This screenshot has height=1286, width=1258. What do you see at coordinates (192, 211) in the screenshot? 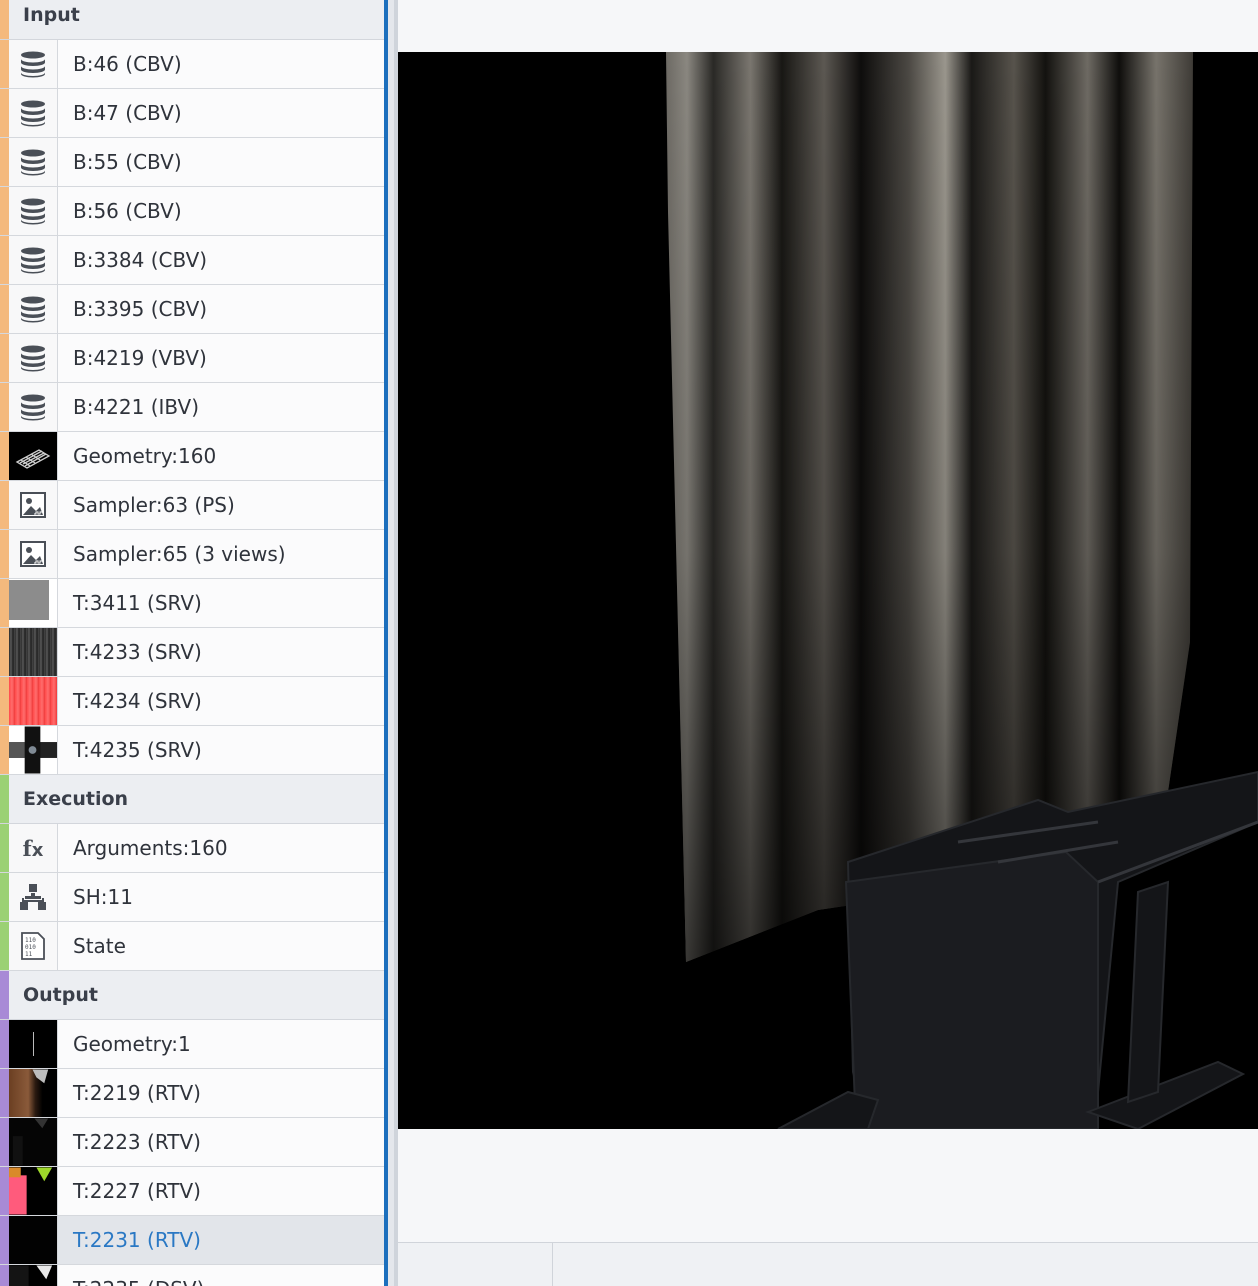
I see `resource-row-b56: B:56 (CBV)` at bounding box center [192, 211].